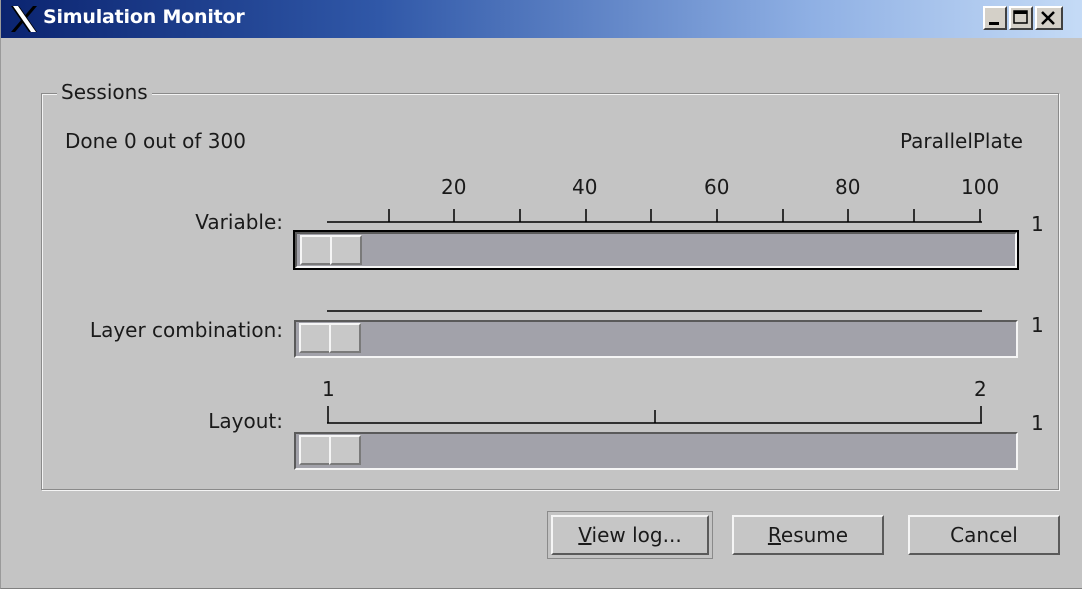 This screenshot has height=589, width=1082. I want to click on window-title: Simulation Monitor, so click(144, 17).